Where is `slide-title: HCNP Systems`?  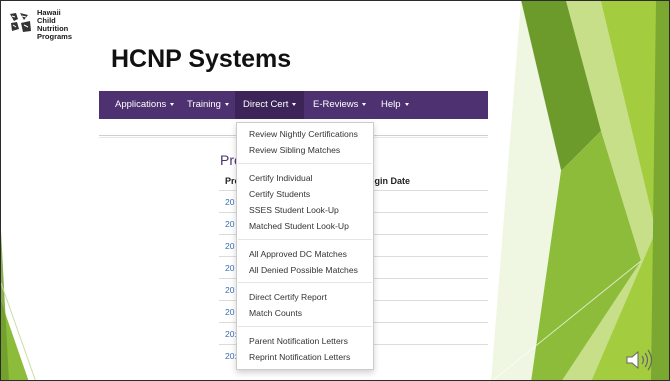
slide-title: HCNP Systems is located at coordinates (201, 59).